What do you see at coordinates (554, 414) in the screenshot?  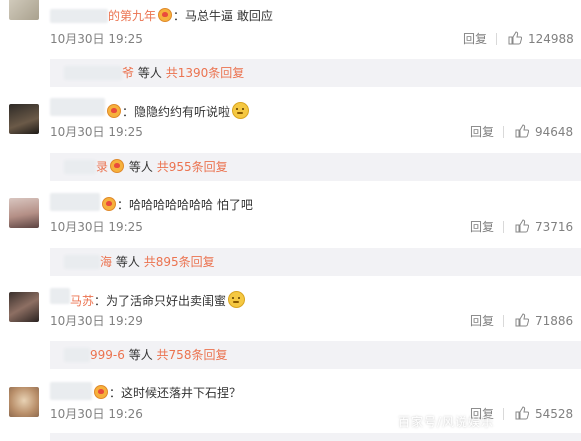 I see `like-count: 54528` at bounding box center [554, 414].